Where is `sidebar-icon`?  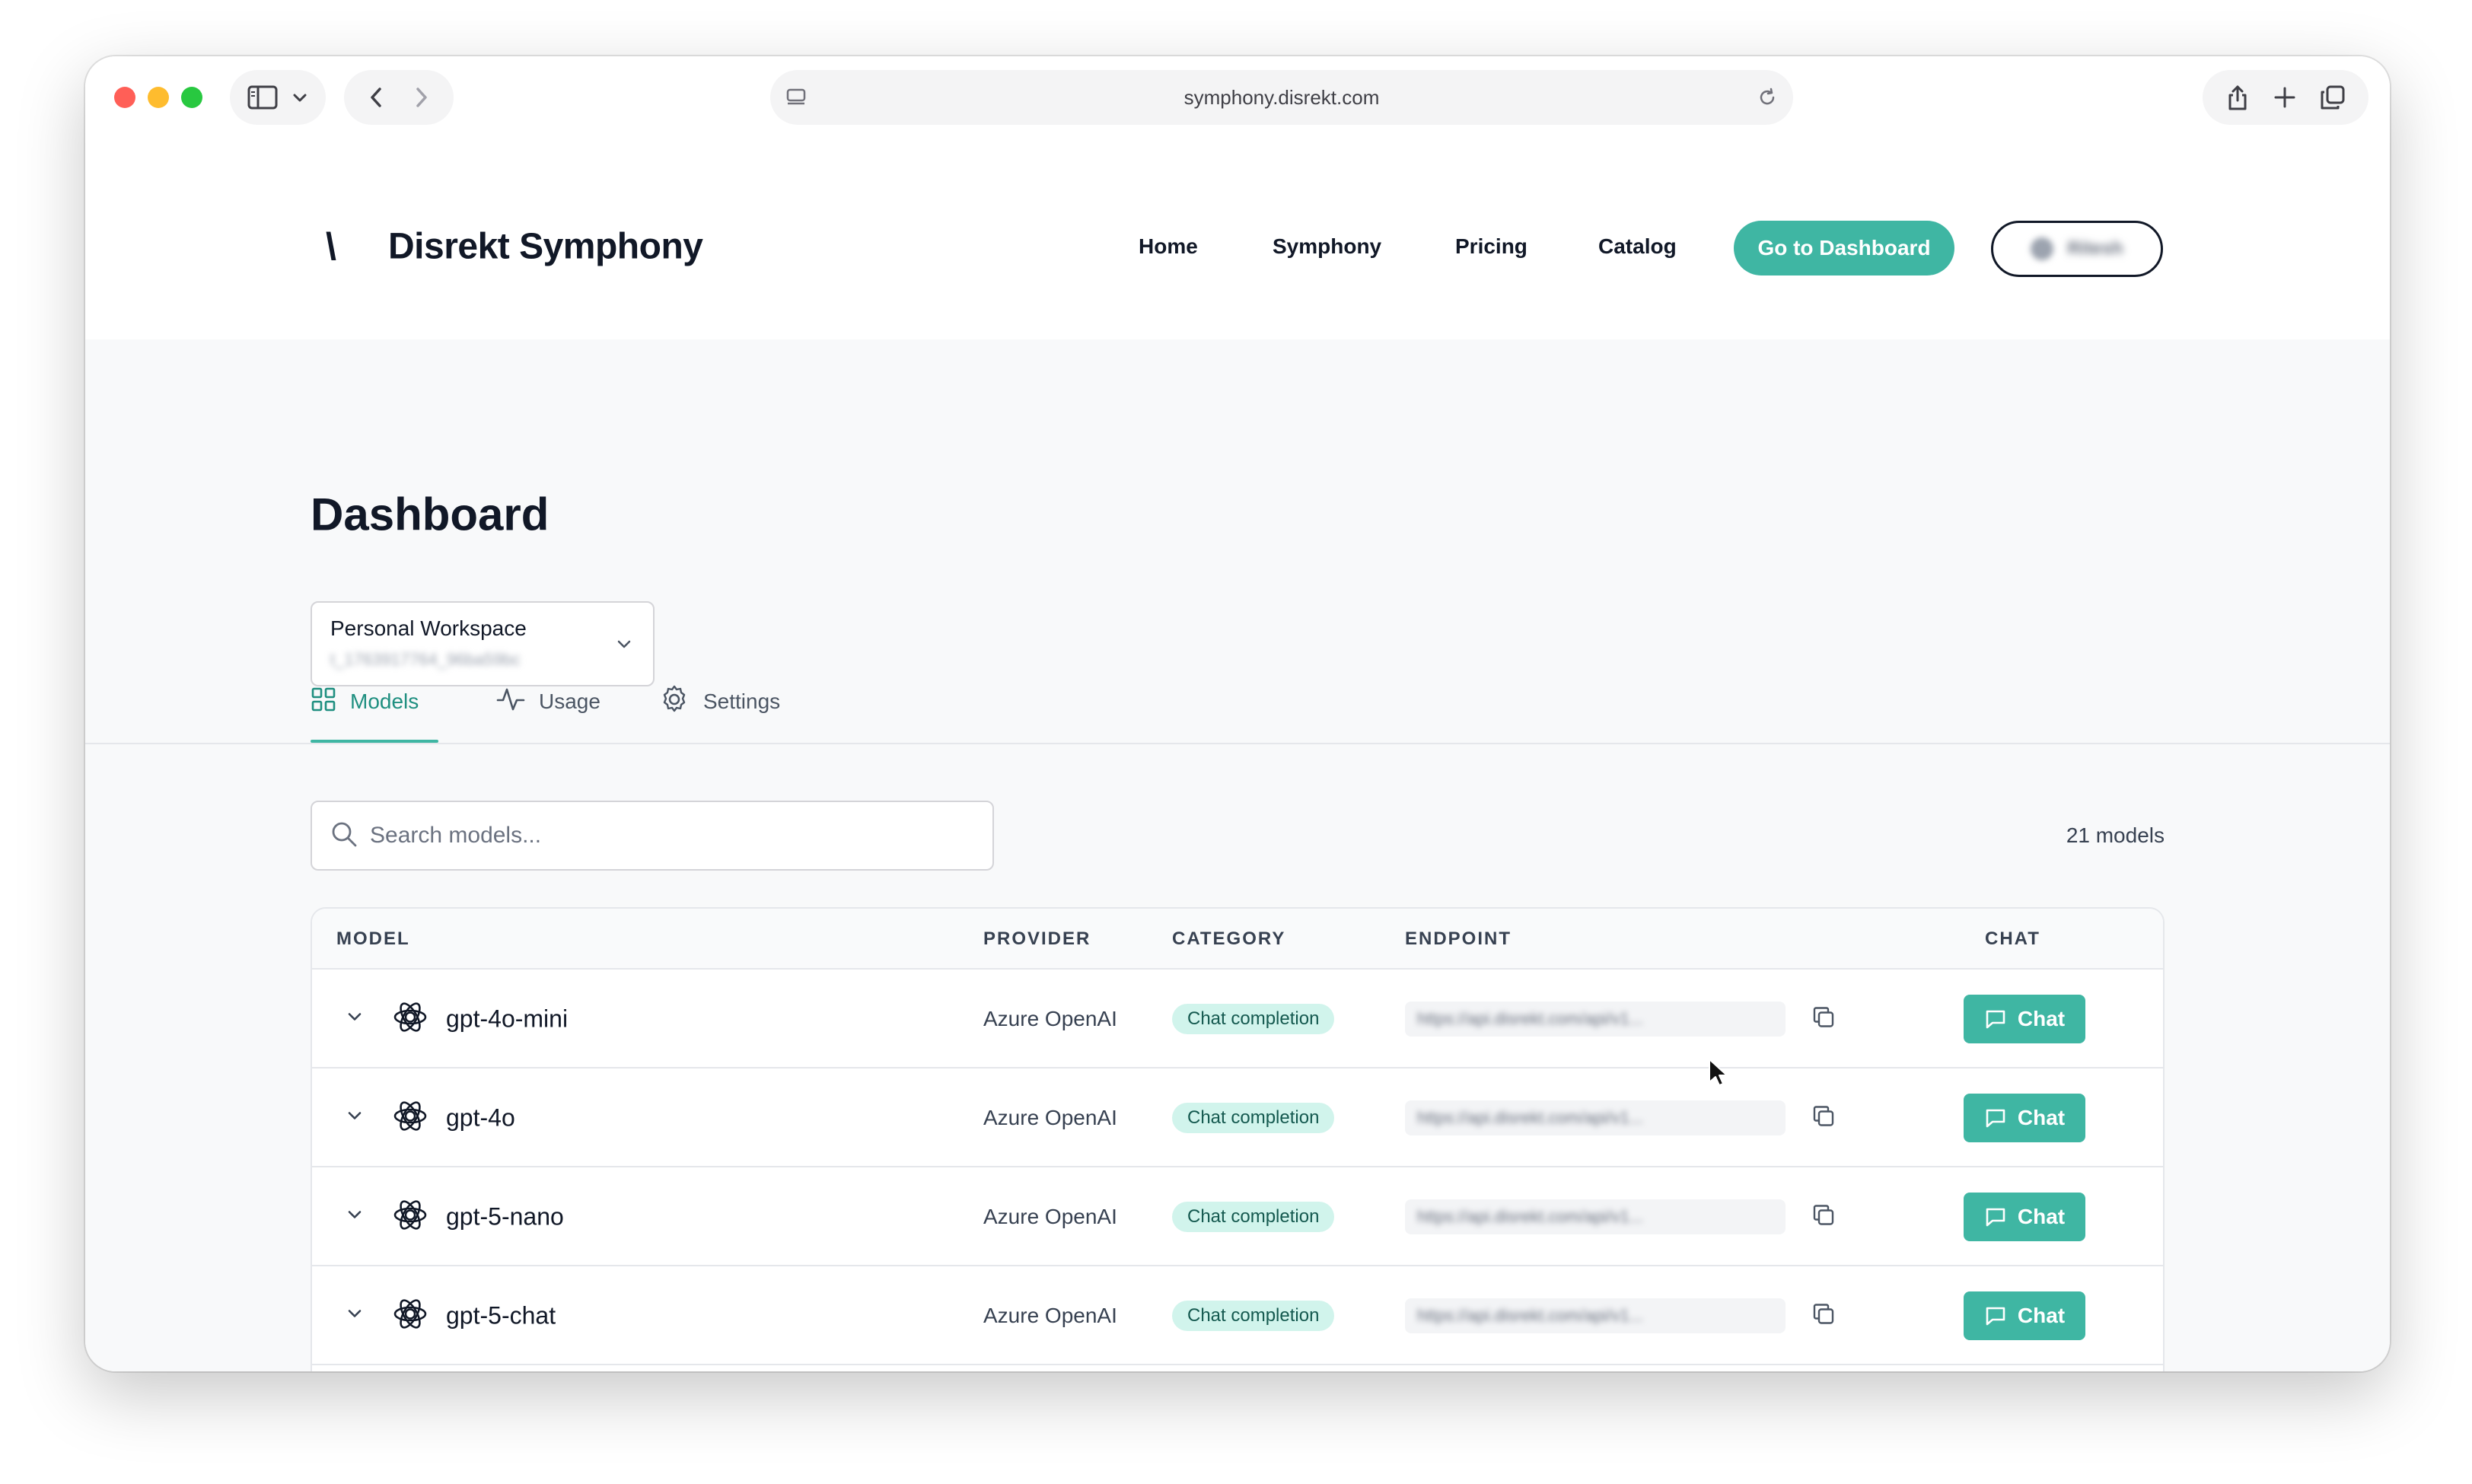 sidebar-icon is located at coordinates (262, 98).